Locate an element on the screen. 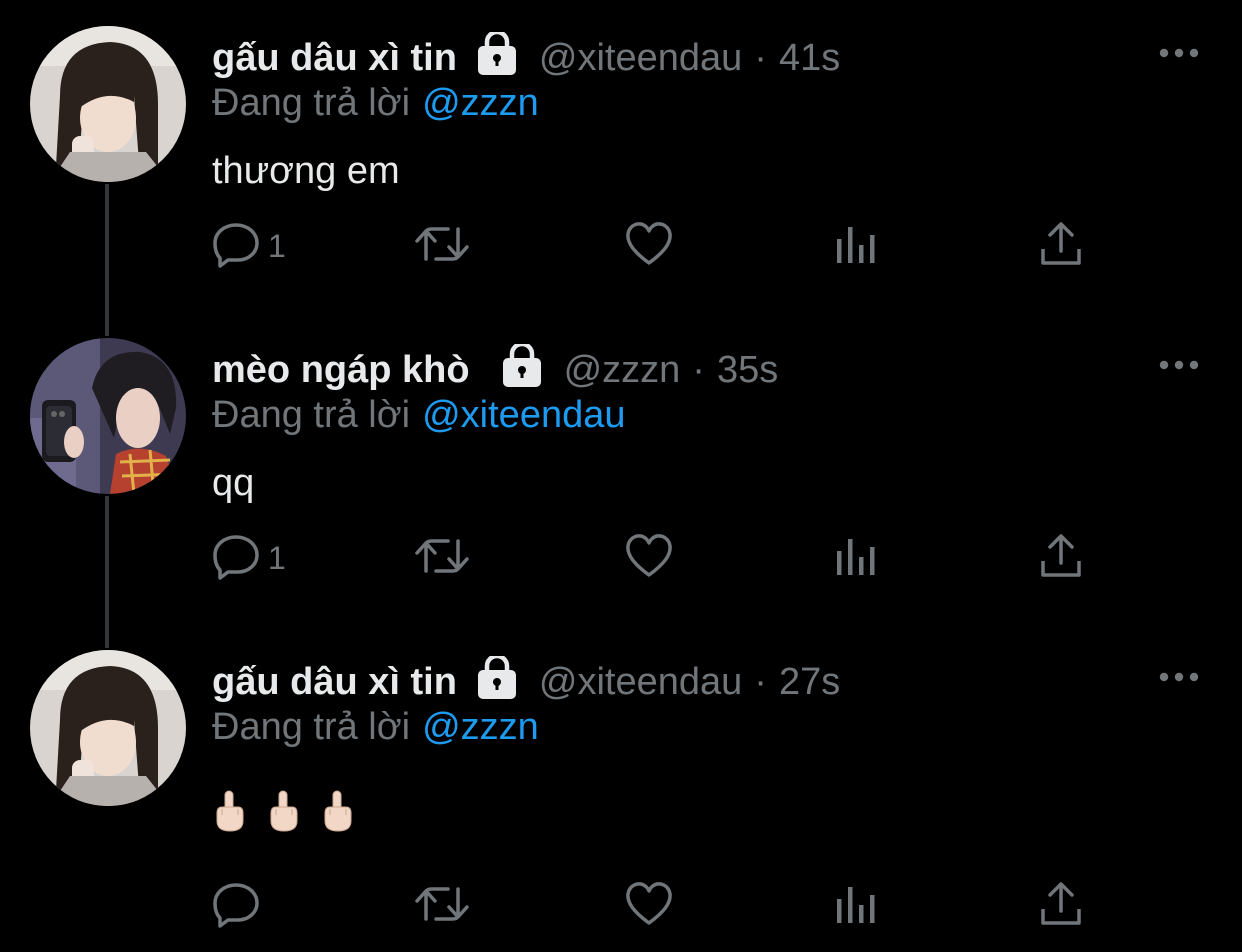 The width and height of the screenshot is (1242, 952). replying-to-line: Đang trả lời @xiteendau is located at coordinates (419, 415).